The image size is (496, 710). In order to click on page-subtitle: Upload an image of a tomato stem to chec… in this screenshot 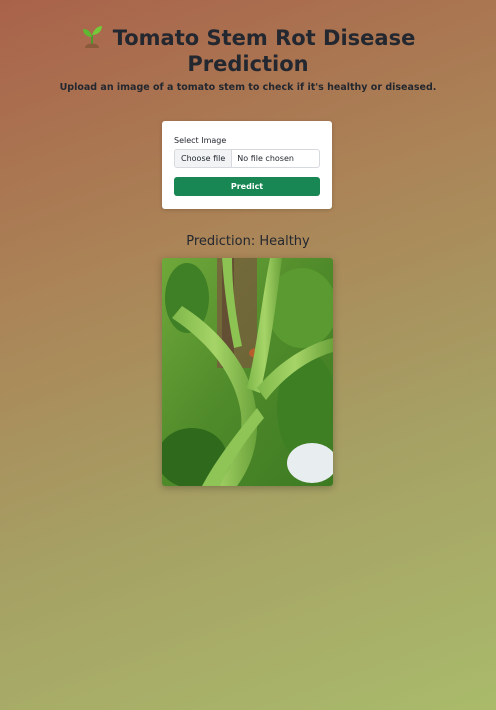, I will do `click(248, 87)`.